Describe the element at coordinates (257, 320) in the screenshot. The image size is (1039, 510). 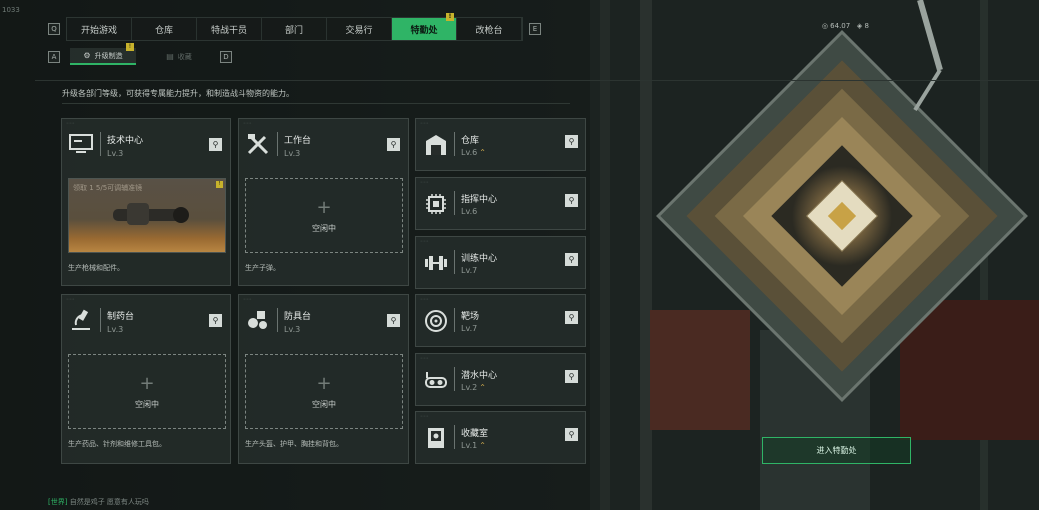
I see `armor-icon` at that location.